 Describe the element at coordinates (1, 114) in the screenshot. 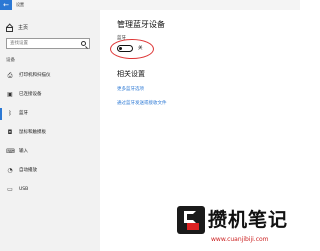

I see `active-indicator` at that location.